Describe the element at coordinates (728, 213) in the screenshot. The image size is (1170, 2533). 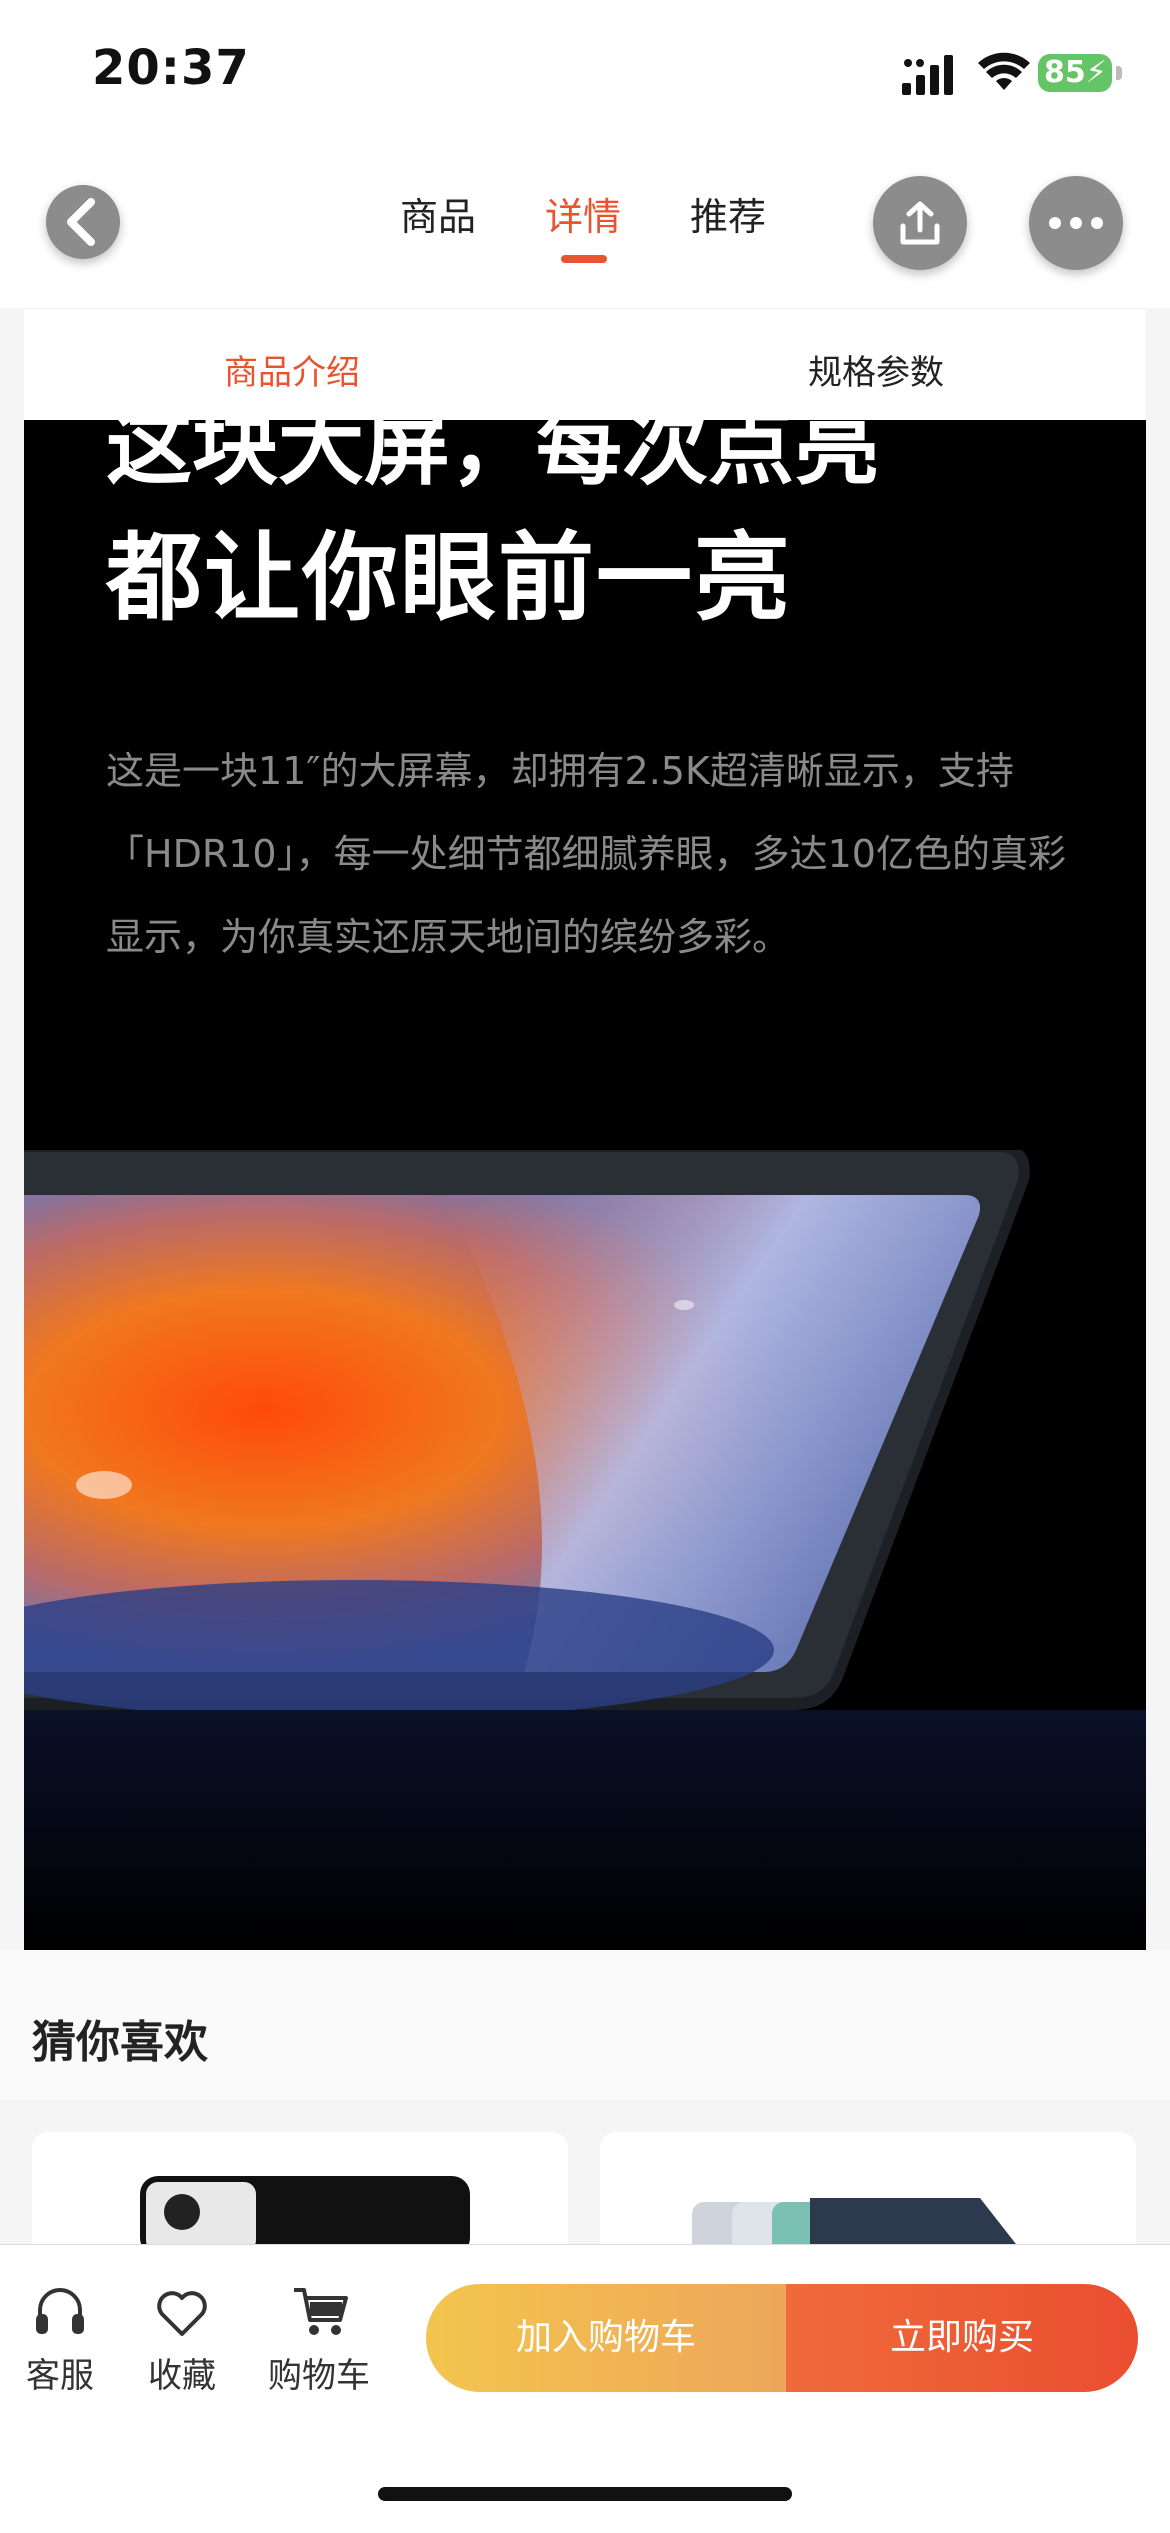
I see `tab-recommend: 推荐` at that location.